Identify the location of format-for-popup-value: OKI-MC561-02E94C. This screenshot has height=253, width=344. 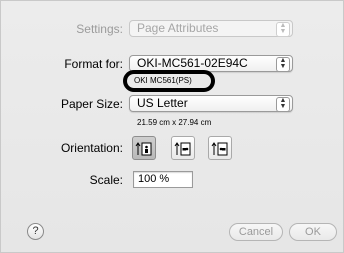
(192, 63).